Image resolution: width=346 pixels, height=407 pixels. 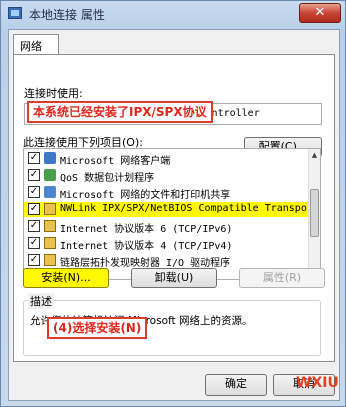 What do you see at coordinates (67, 15) in the screenshot?
I see `window-title: 本地连接 属性` at bounding box center [67, 15].